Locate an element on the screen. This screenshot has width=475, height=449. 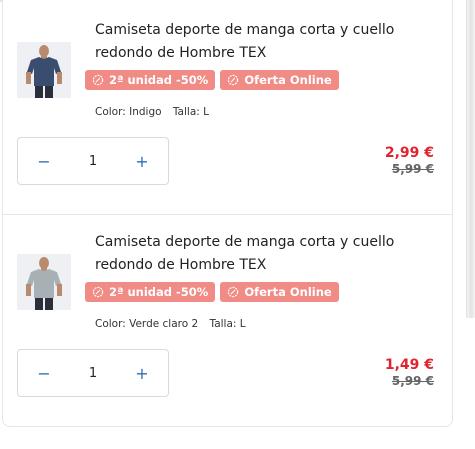
price-block: 2,99 € 5,99 € is located at coordinates (409, 161).